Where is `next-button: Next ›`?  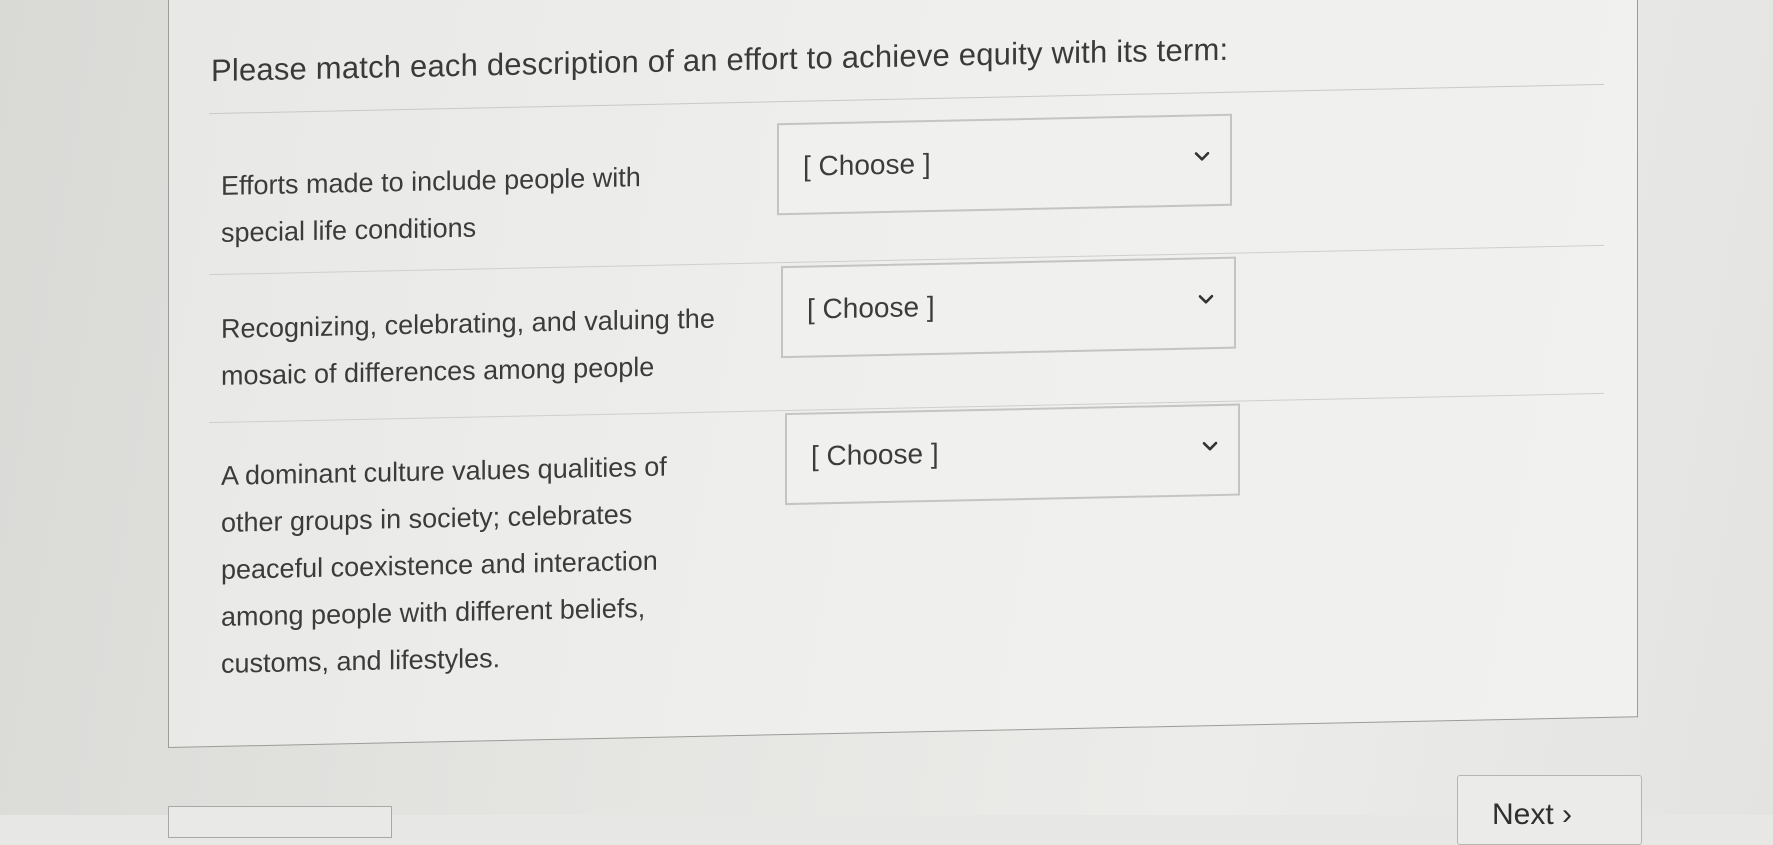
next-button: Next › is located at coordinates (1549, 810).